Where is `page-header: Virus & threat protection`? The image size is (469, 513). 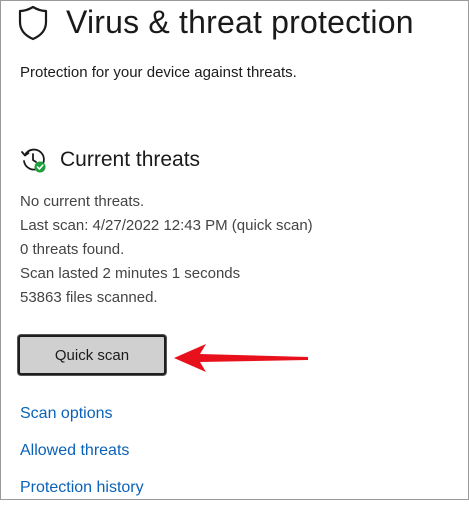
page-header: Virus & threat protection is located at coordinates (216, 22).